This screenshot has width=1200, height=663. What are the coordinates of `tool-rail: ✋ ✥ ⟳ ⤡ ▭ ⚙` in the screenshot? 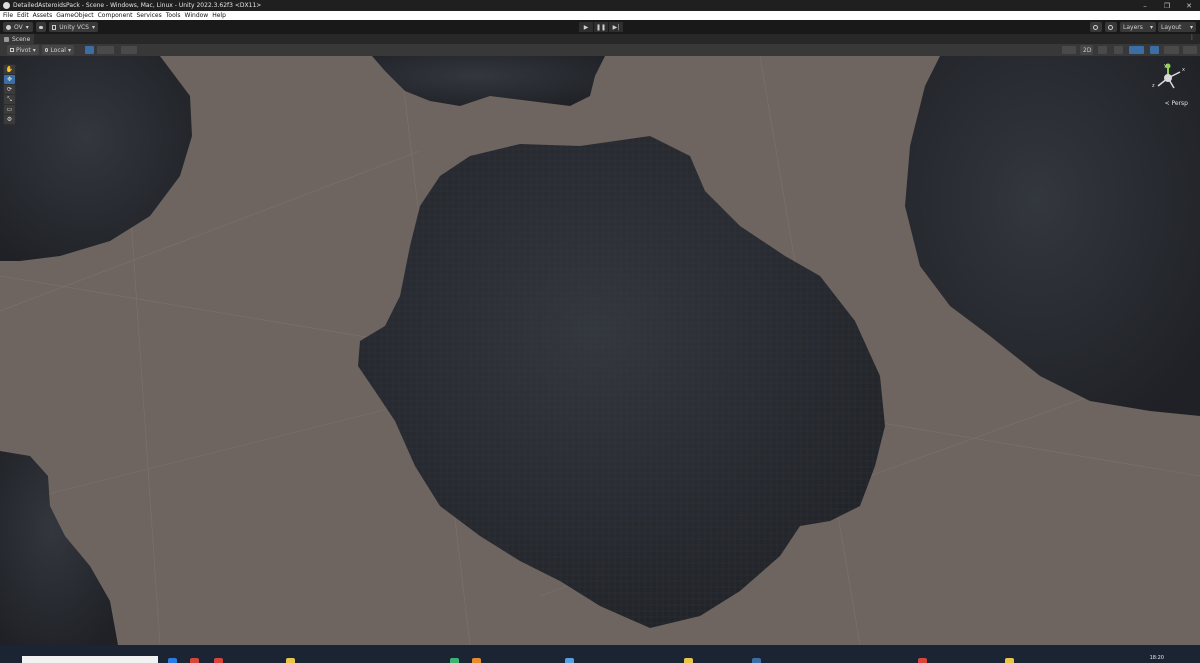 It's located at (9, 95).